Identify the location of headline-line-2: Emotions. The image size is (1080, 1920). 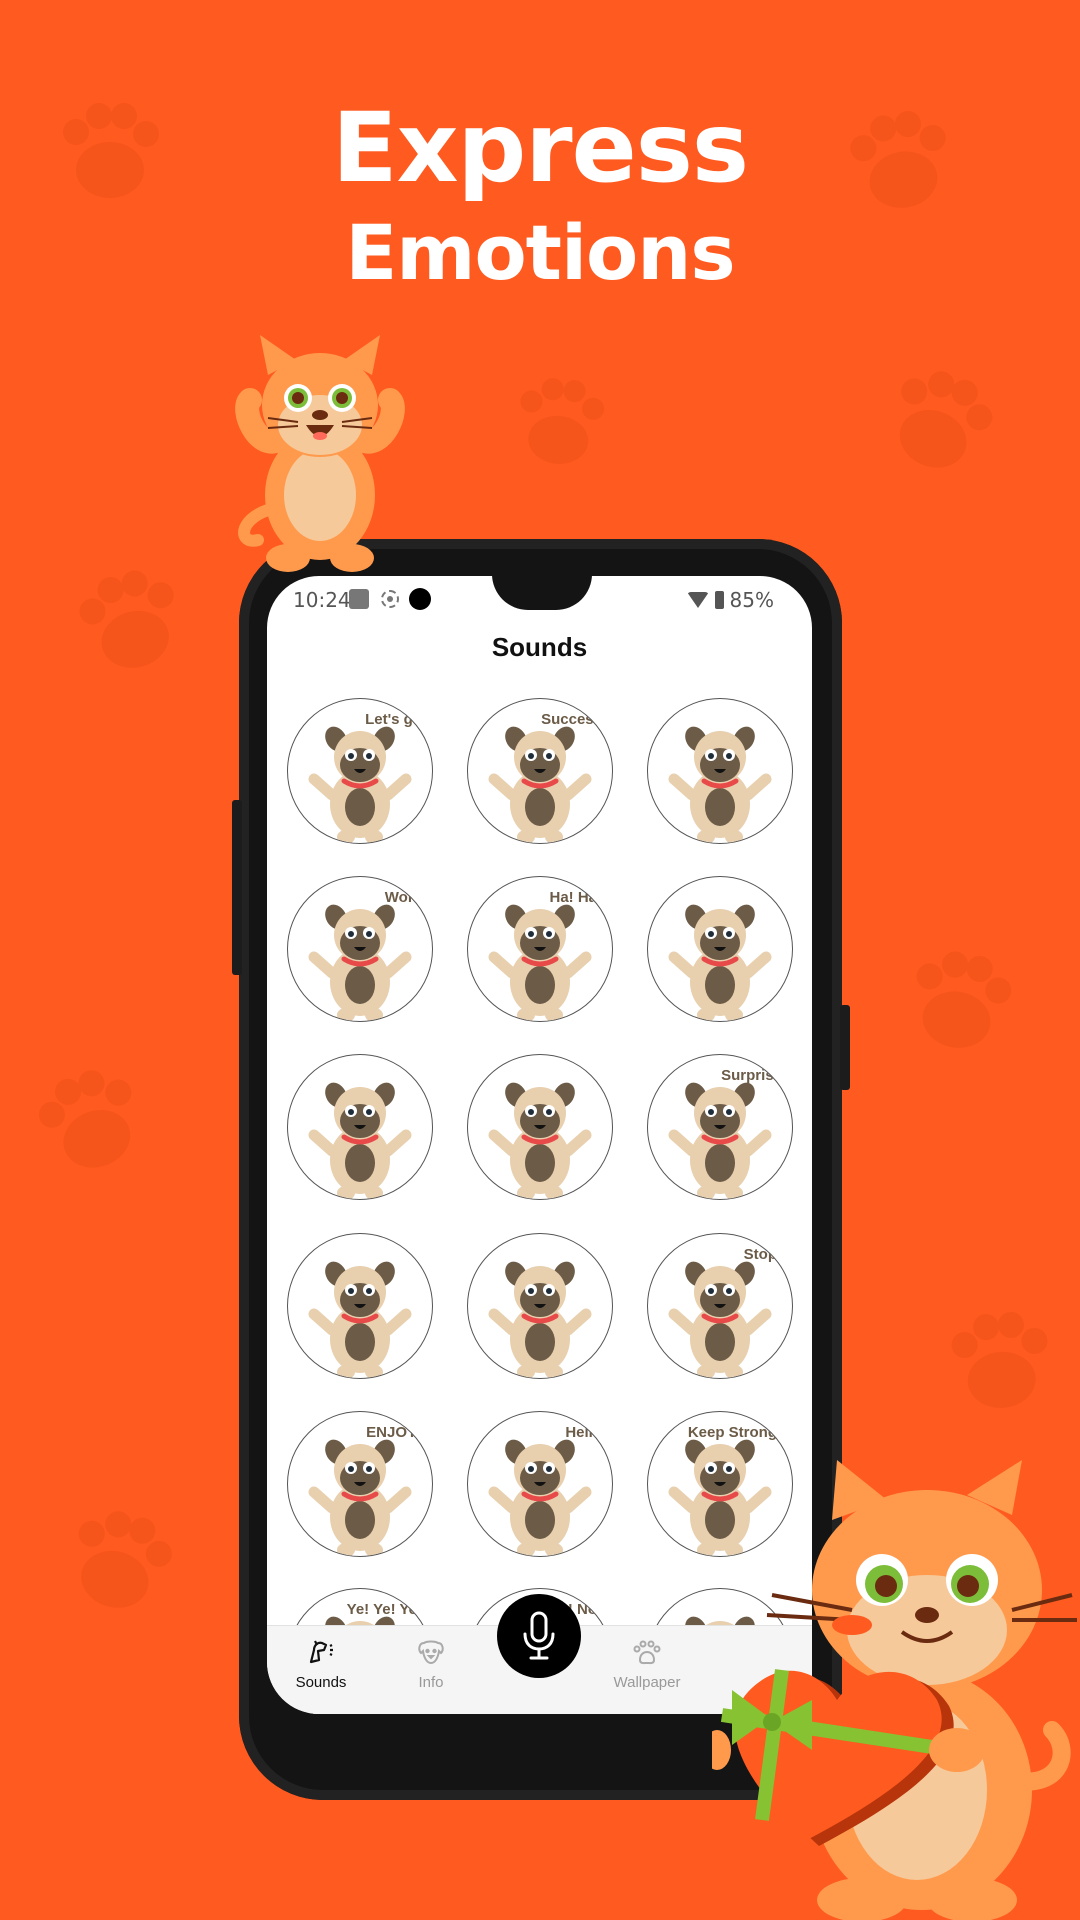
(540, 252).